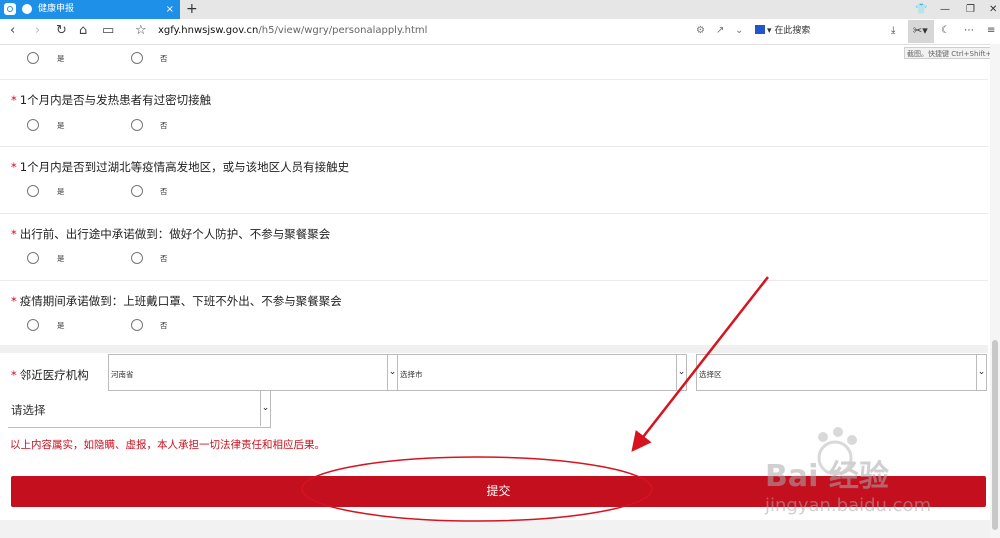  What do you see at coordinates (710, 374) in the screenshot?
I see `district-value: 选择区` at bounding box center [710, 374].